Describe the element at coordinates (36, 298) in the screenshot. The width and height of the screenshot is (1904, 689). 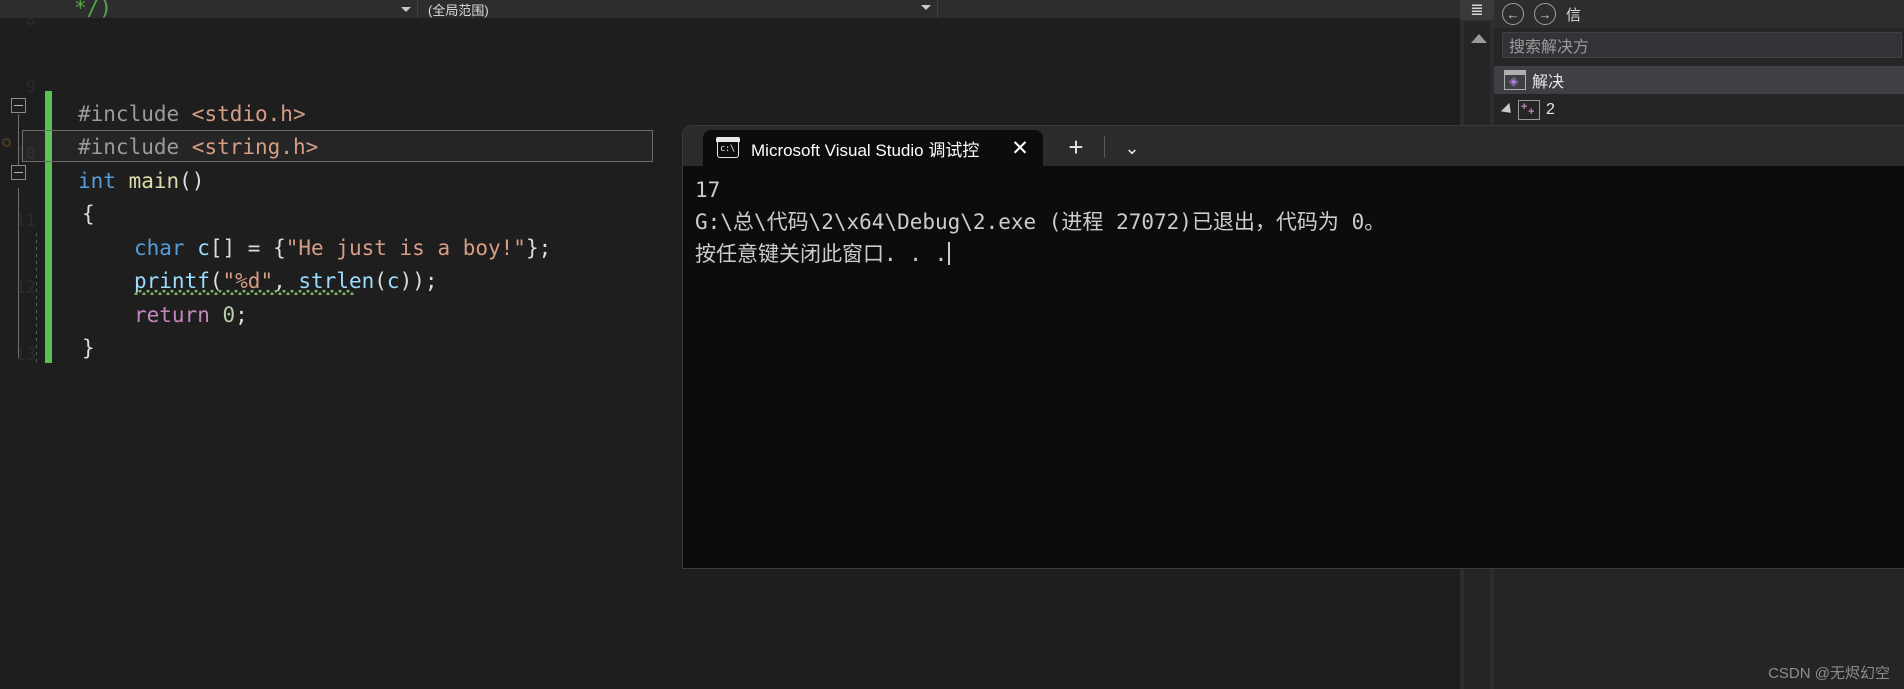
I see `indent-guide` at that location.